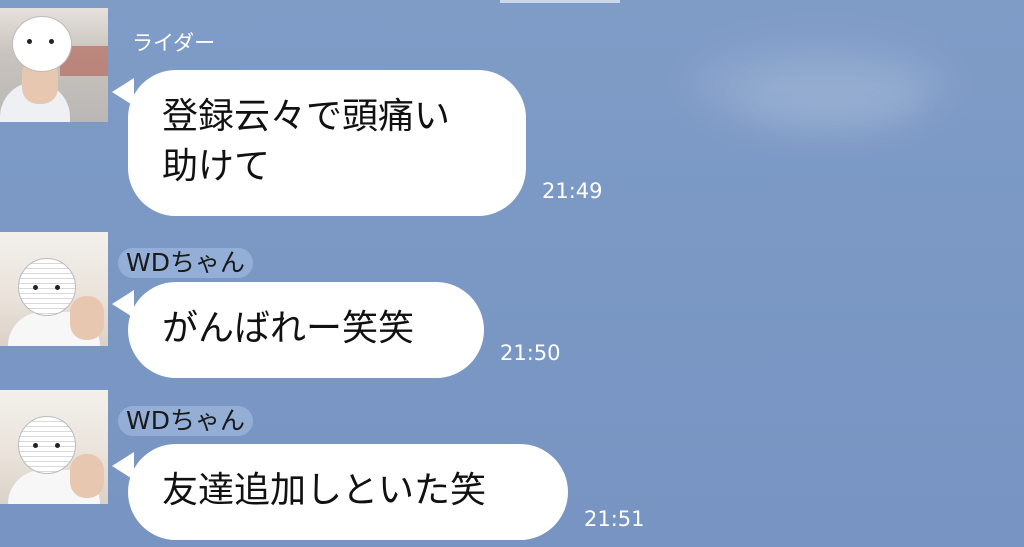 The image size is (1024, 547). What do you see at coordinates (560, 1) in the screenshot?
I see `previous-message-edge` at bounding box center [560, 1].